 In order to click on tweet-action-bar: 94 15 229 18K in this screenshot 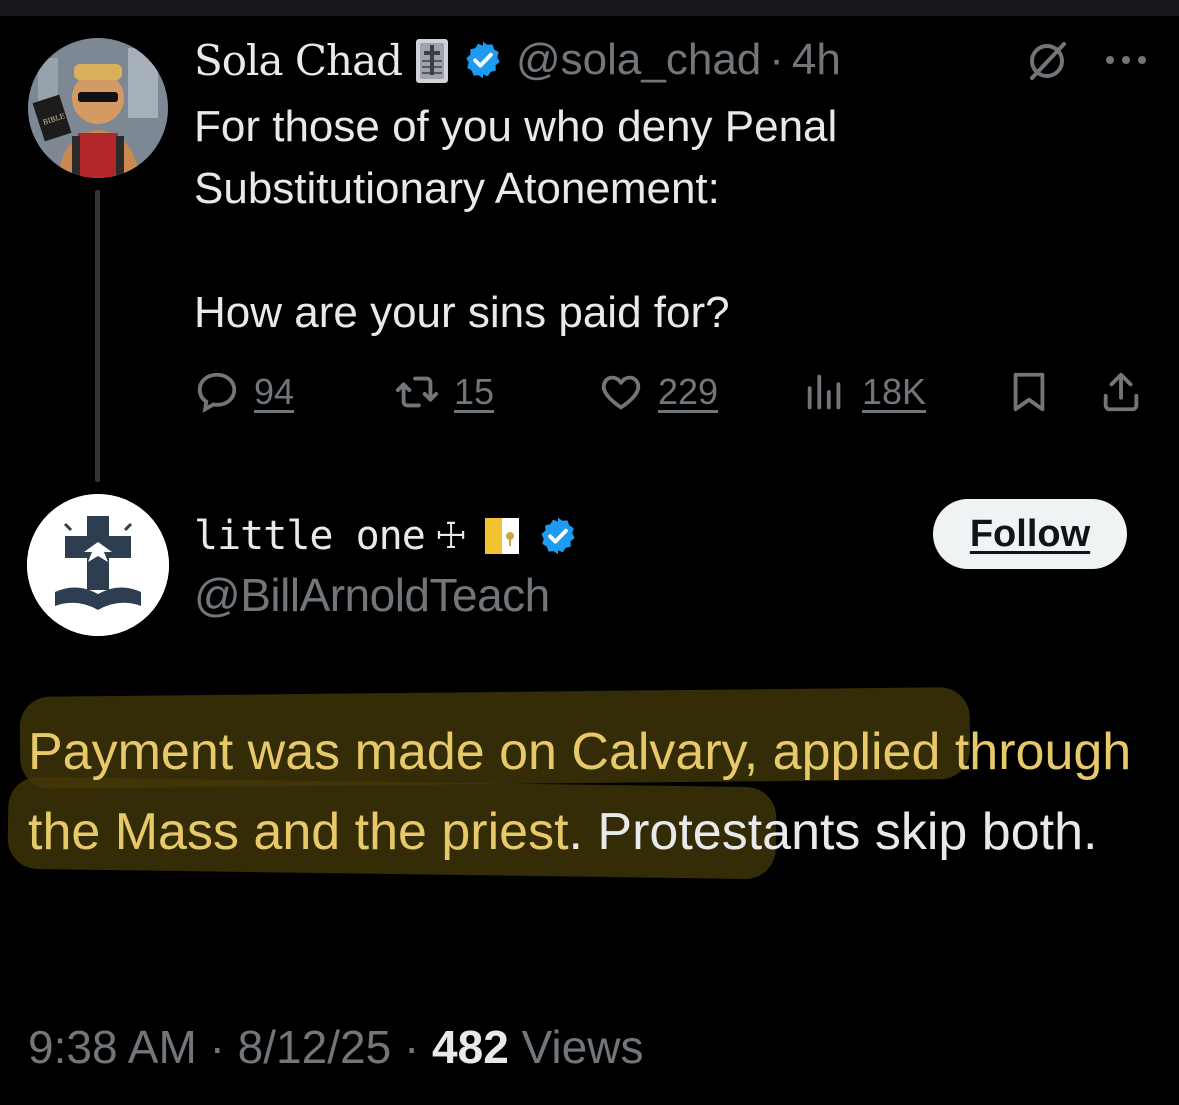, I will do `click(674, 392)`.